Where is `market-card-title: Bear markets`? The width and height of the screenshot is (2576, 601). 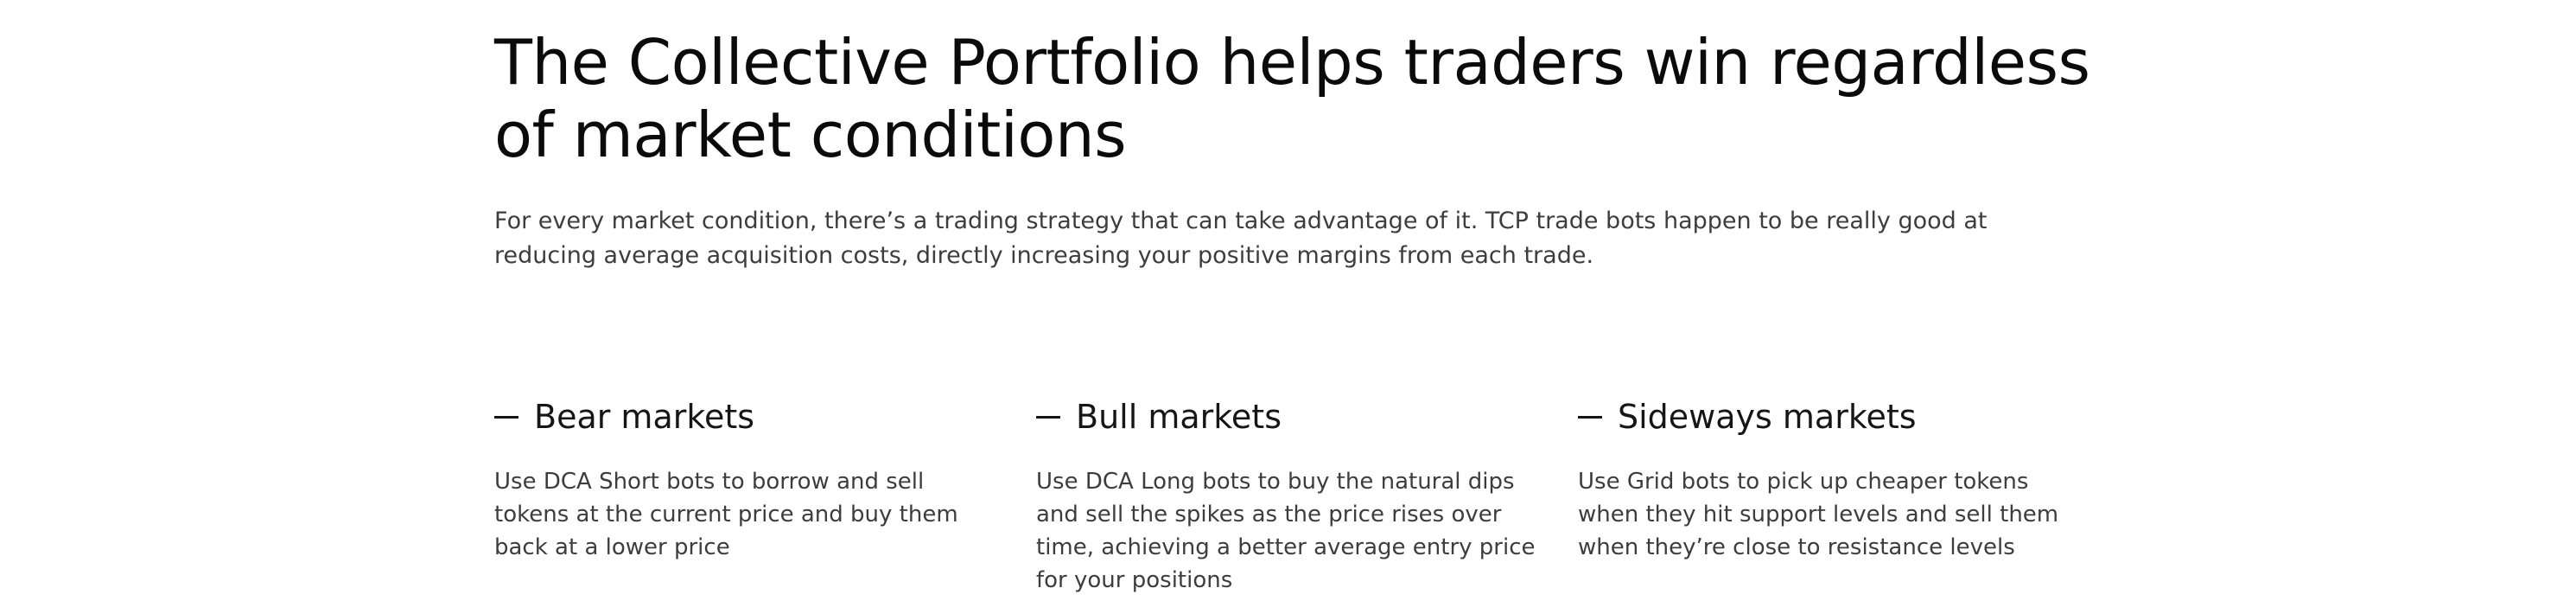 market-card-title: Bear markets is located at coordinates (749, 417).